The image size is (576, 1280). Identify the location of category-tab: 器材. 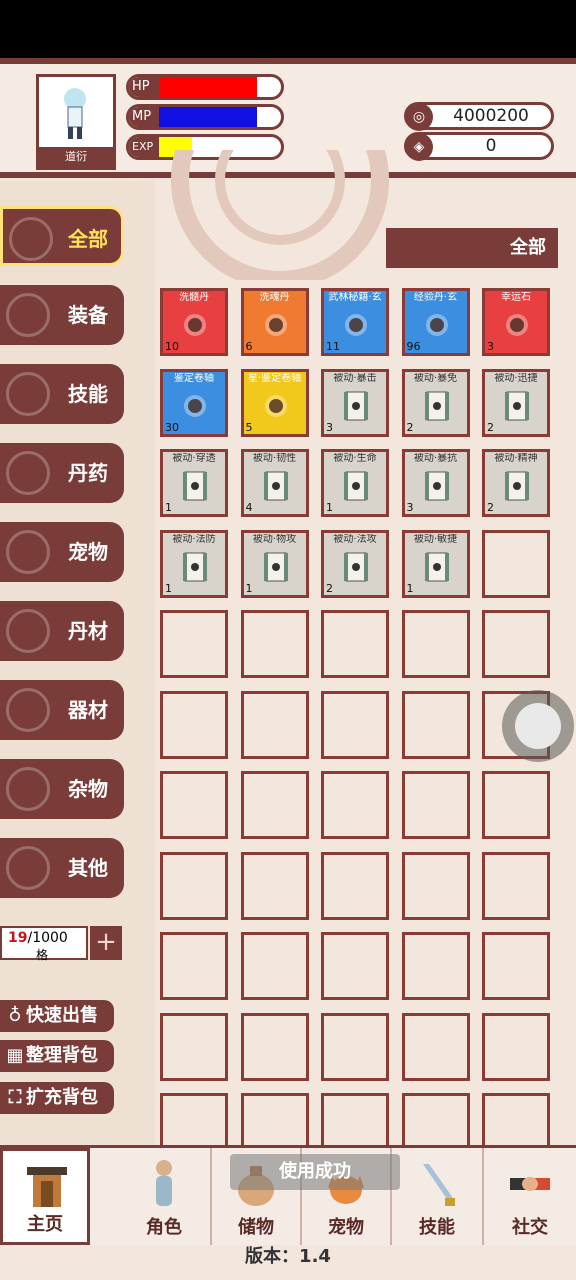
(62, 710).